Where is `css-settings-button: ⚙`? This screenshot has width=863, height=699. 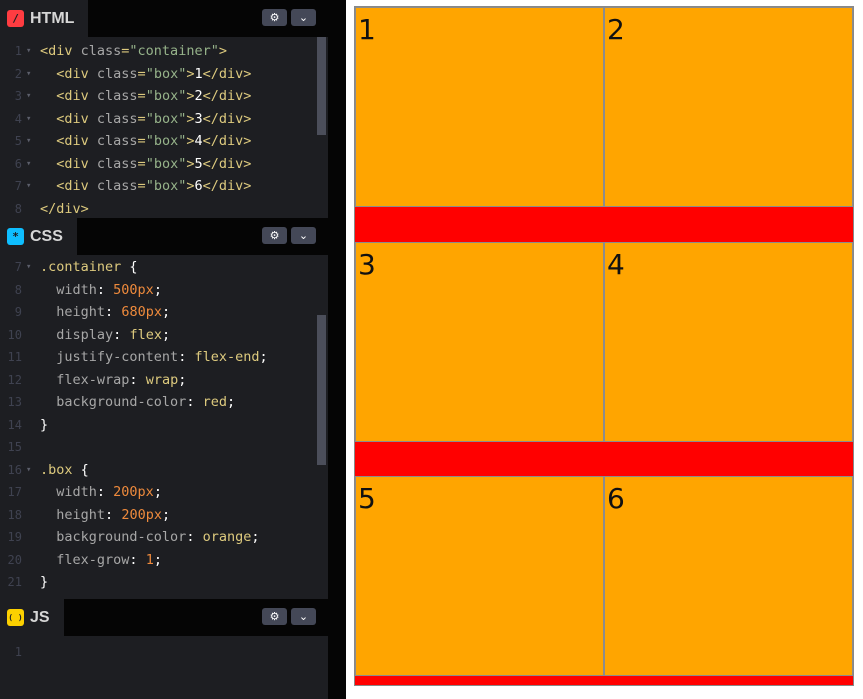 css-settings-button: ⚙ is located at coordinates (274, 235).